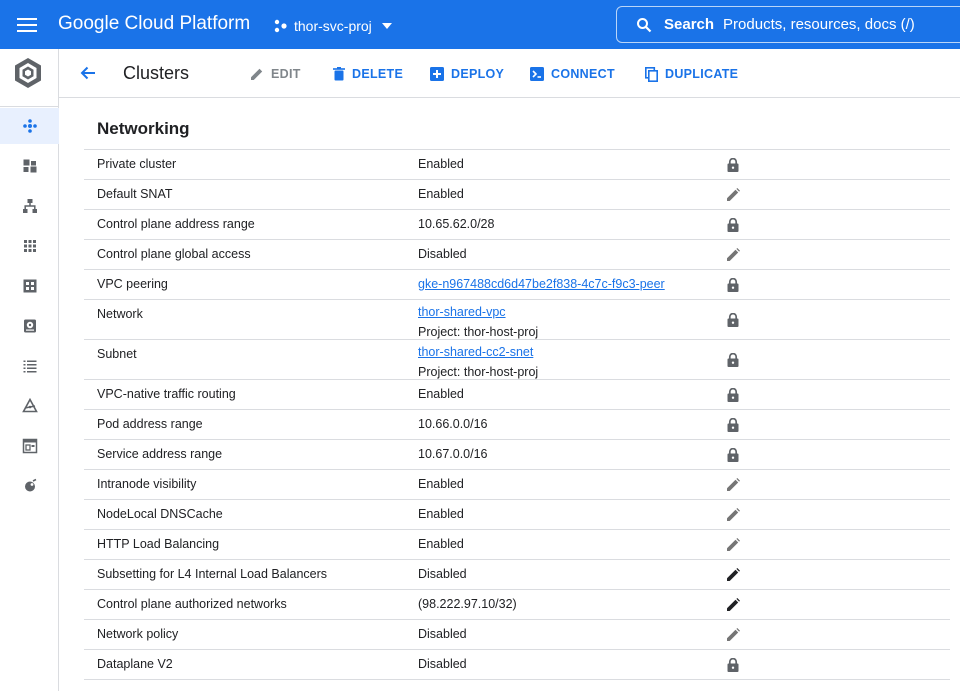  Describe the element at coordinates (819, 24) in the screenshot. I see `search-placeholder: Products, resources, docs (/)` at that location.